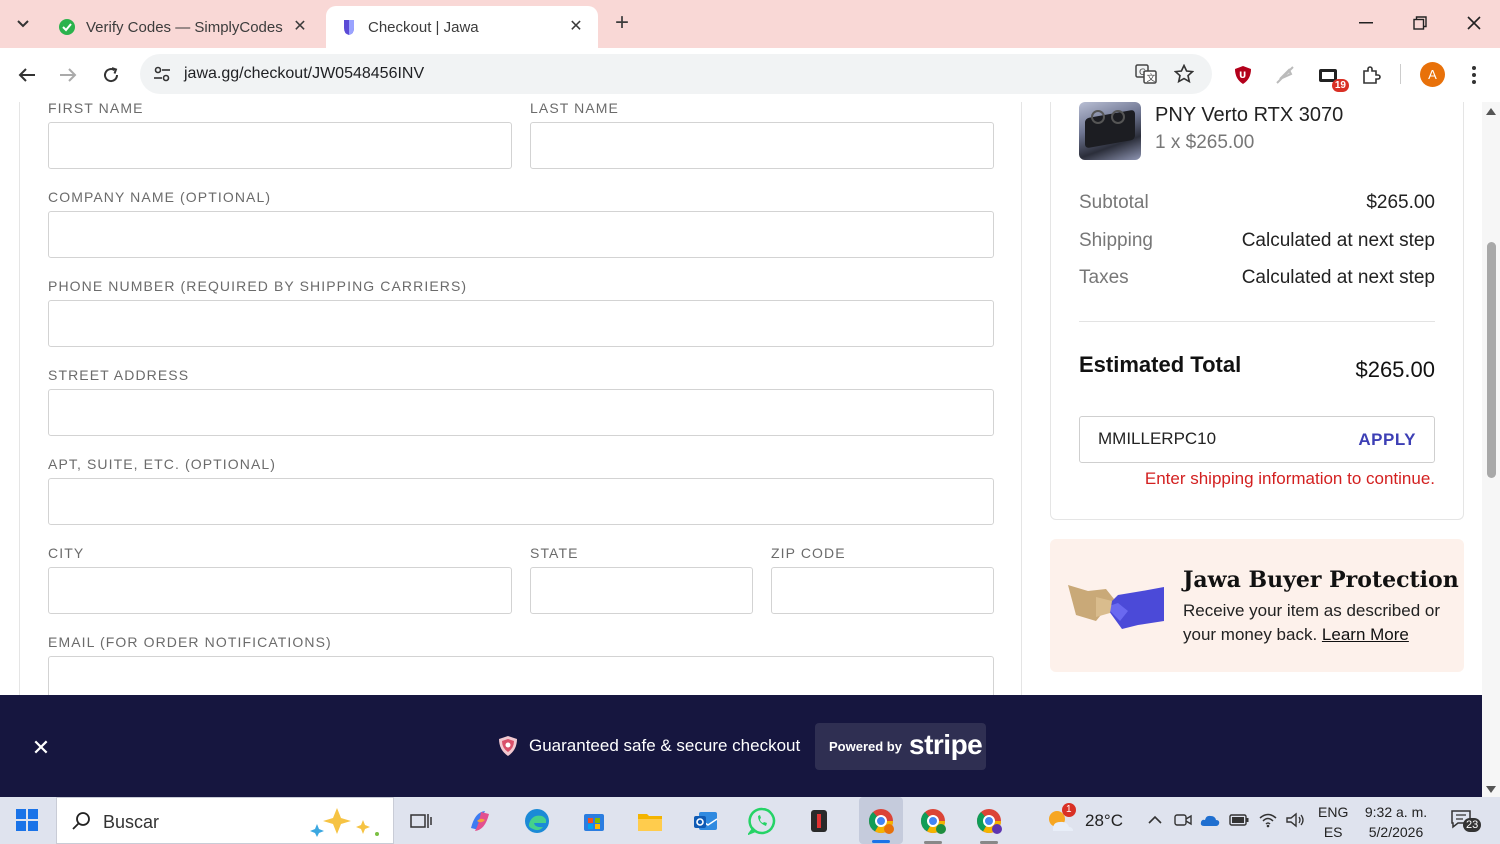  I want to click on tab-jawa-checkout: Checkout | Jawa ✕, so click(462, 27).